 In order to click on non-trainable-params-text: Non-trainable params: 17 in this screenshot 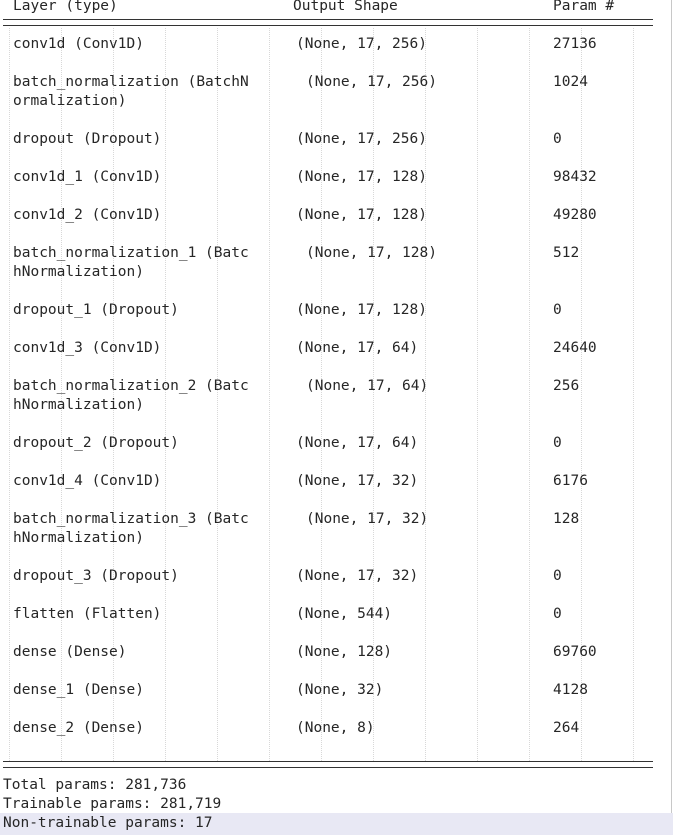, I will do `click(108, 823)`.